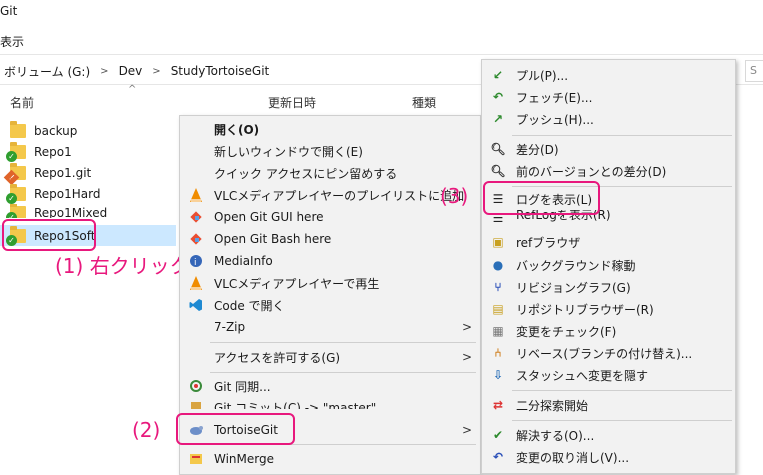  Describe the element at coordinates (608, 405) in the screenshot. I see `submenu-bisect: ⇄ 二分探索開始` at that location.